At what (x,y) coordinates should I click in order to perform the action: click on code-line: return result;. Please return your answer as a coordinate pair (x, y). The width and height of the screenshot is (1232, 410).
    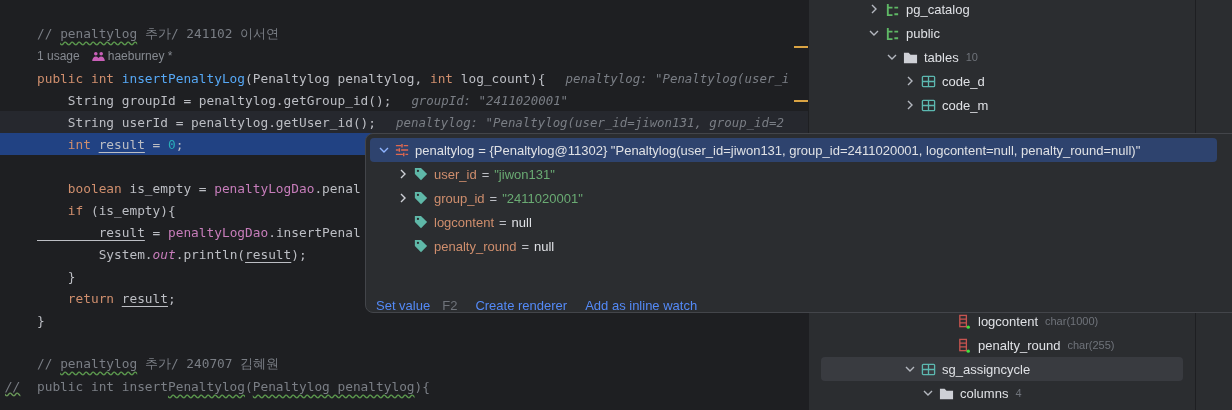
    Looking at the image, I should click on (121, 298).